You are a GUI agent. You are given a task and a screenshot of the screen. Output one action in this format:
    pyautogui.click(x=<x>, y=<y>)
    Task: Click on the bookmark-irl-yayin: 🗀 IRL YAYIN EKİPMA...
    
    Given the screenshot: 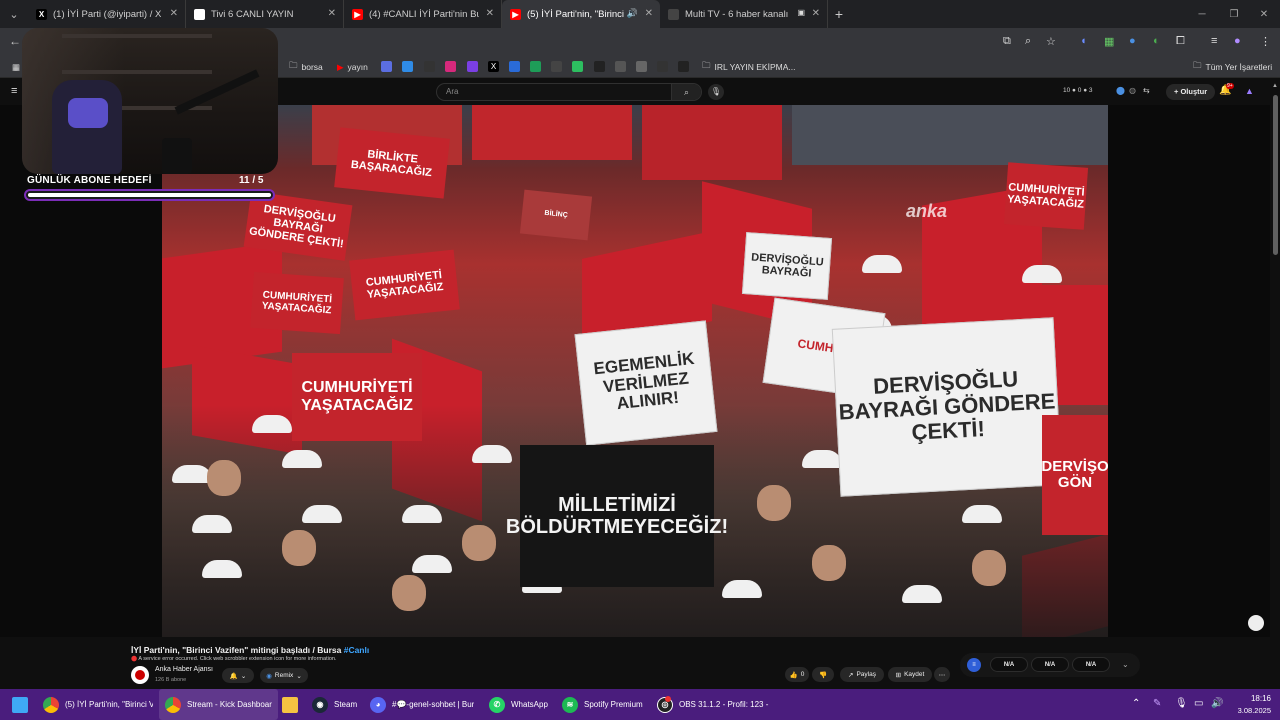 What is the action you would take?
    pyautogui.click(x=748, y=67)
    